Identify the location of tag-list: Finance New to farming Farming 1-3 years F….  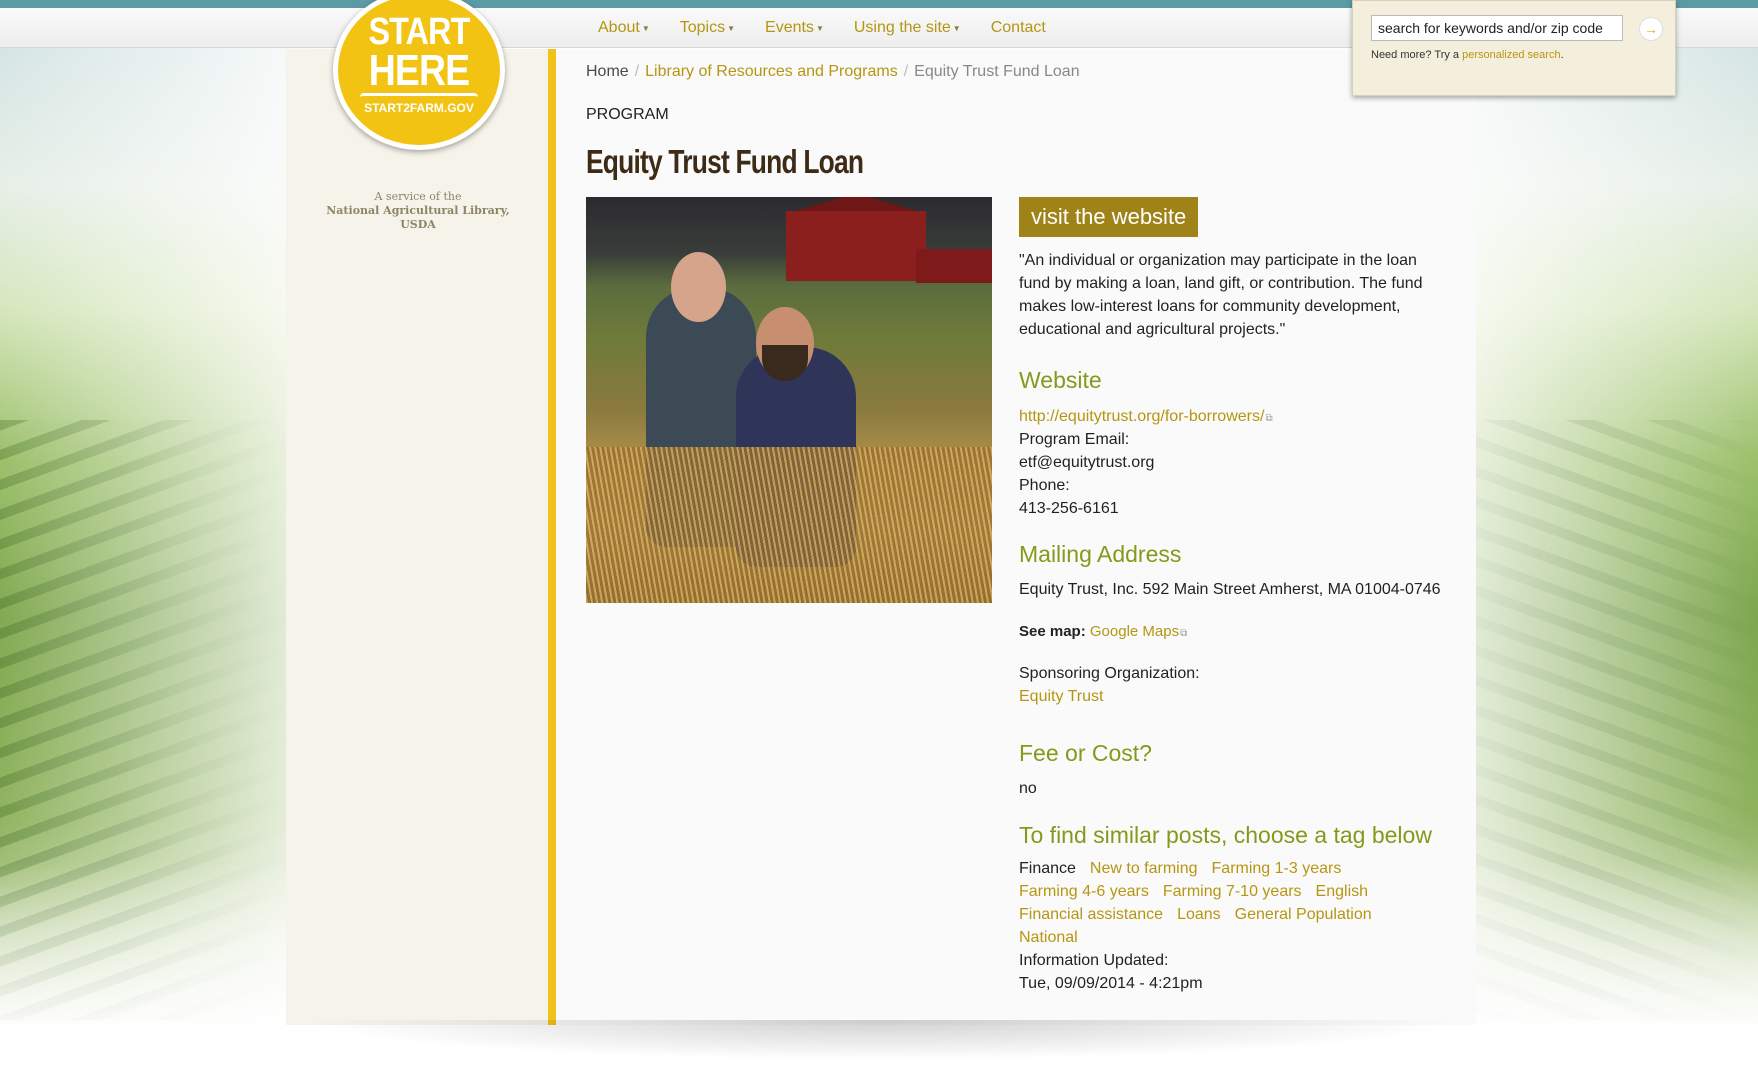
(1239, 926).